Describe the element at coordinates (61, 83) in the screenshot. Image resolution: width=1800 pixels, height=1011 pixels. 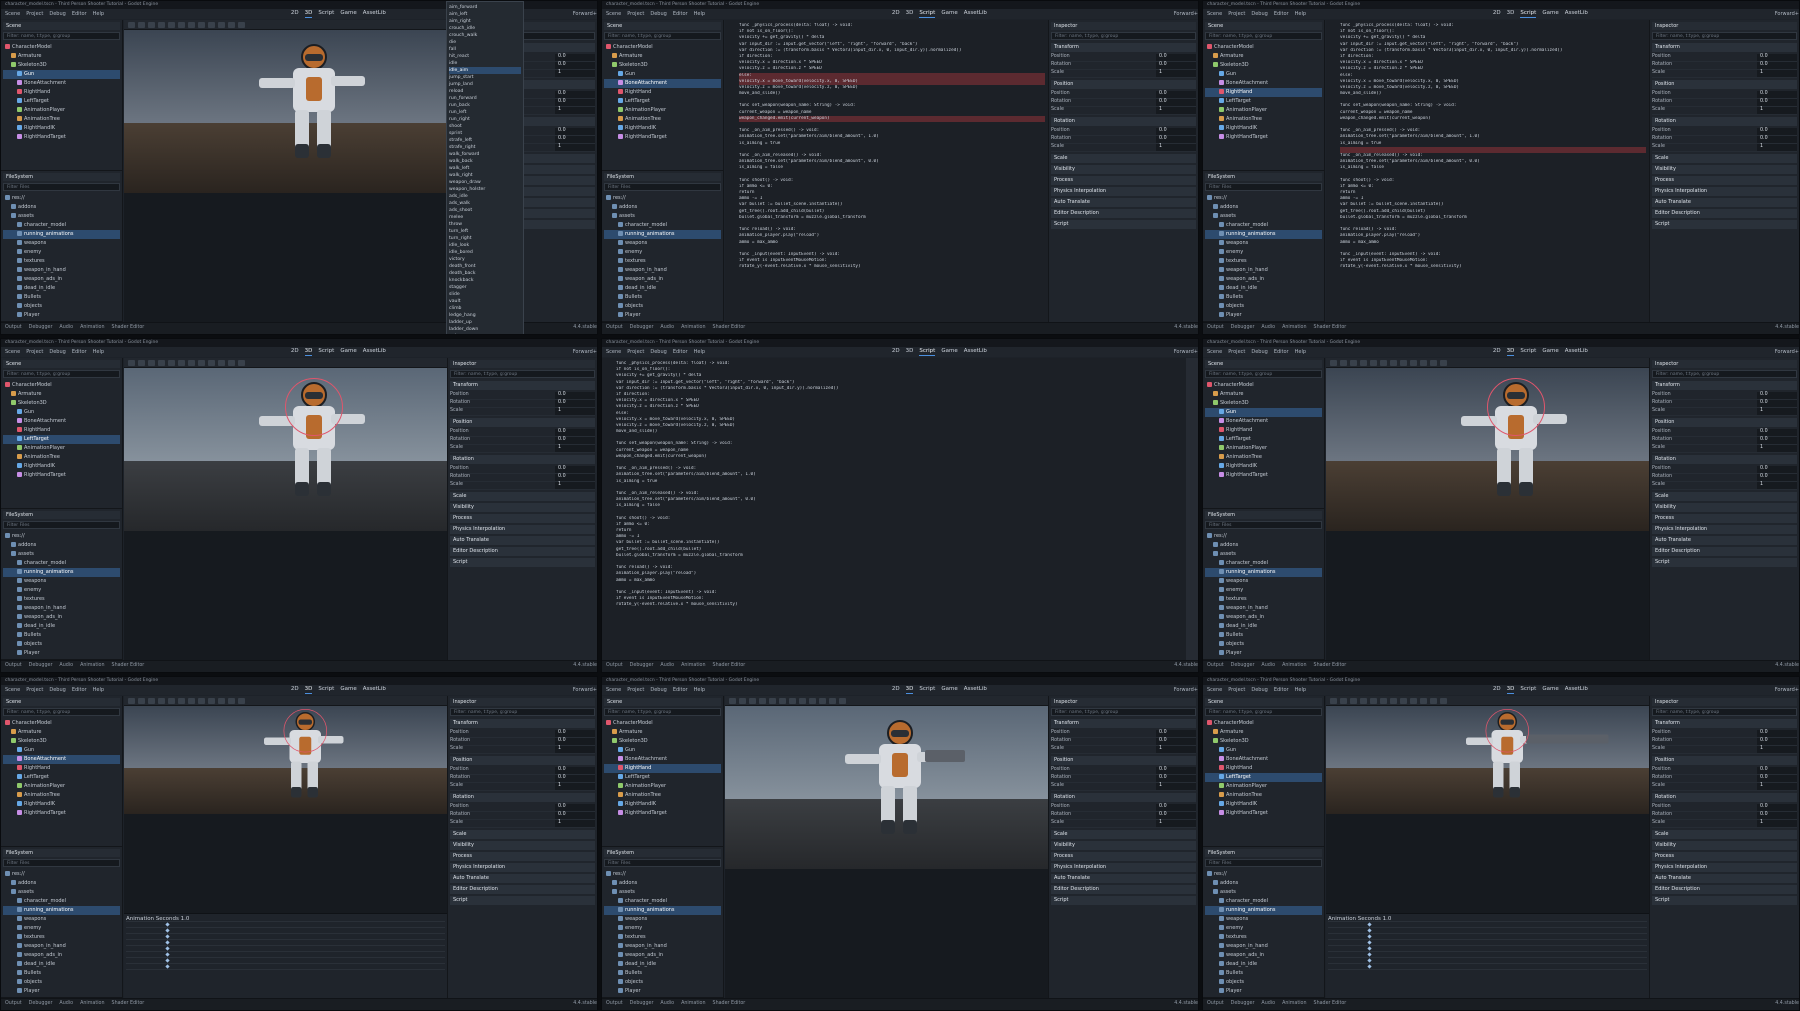
I see `scene-tree-item: BoneAttachment` at that location.